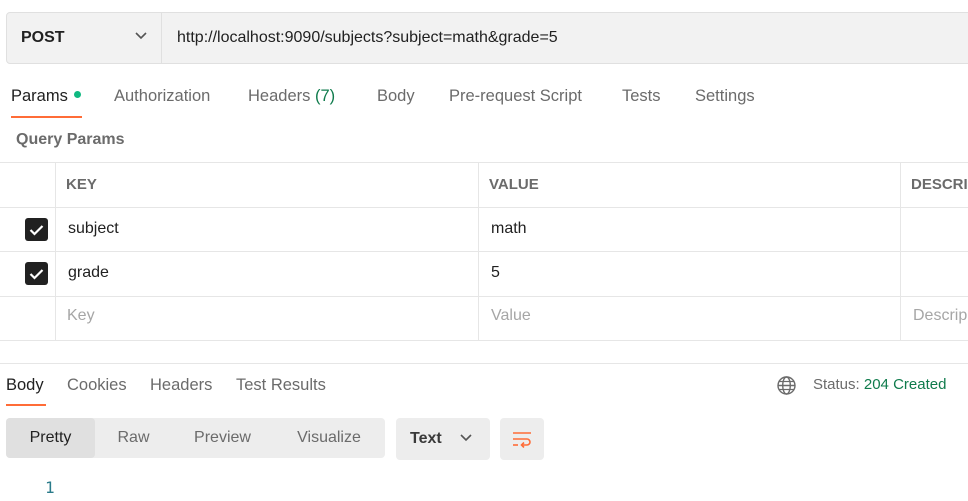 This screenshot has width=968, height=501. Describe the element at coordinates (396, 96) in the screenshot. I see `tab-body: Body` at that location.